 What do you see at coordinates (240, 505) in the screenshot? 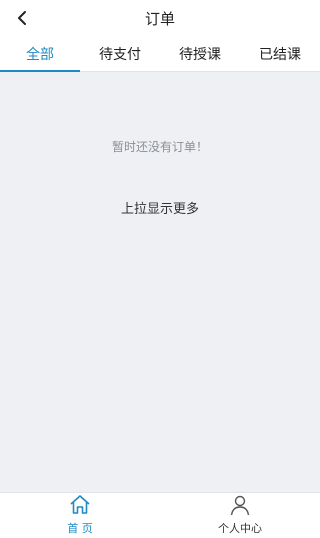
I see `user-icon` at bounding box center [240, 505].